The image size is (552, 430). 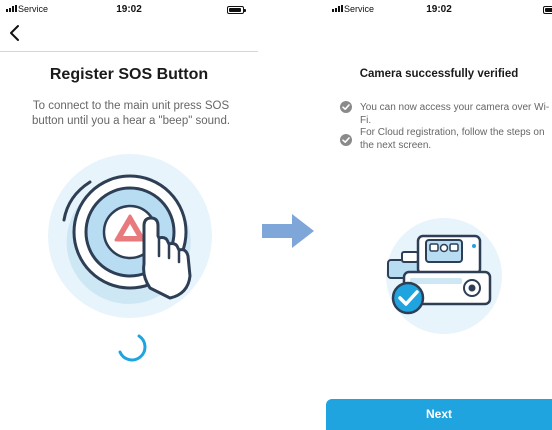 I want to click on nav-divider, so click(x=129, y=51).